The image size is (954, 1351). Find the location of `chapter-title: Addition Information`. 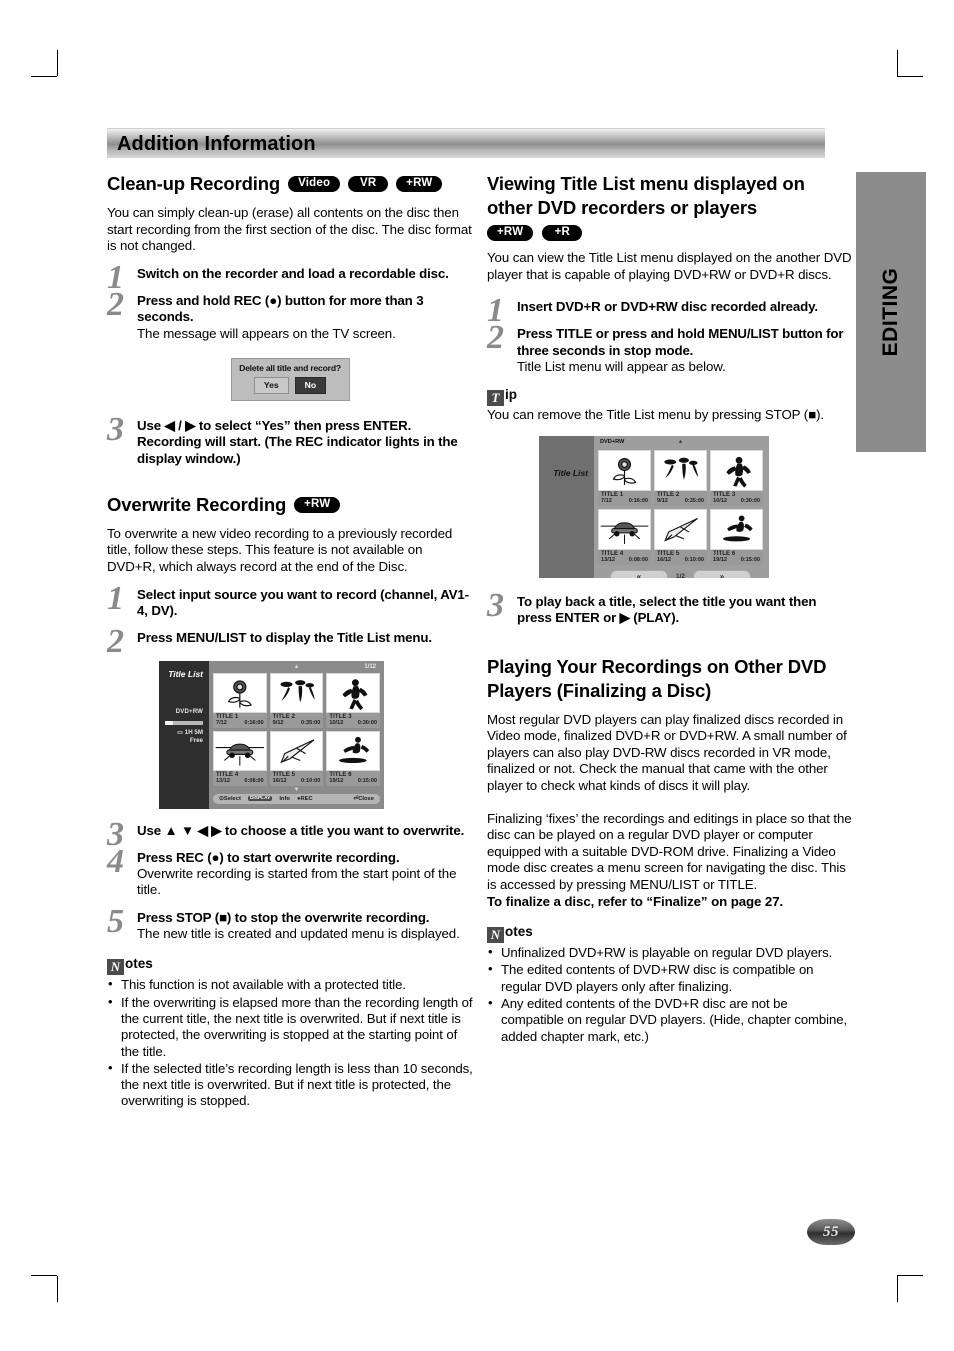

chapter-title: Addition Information is located at coordinates (216, 144).